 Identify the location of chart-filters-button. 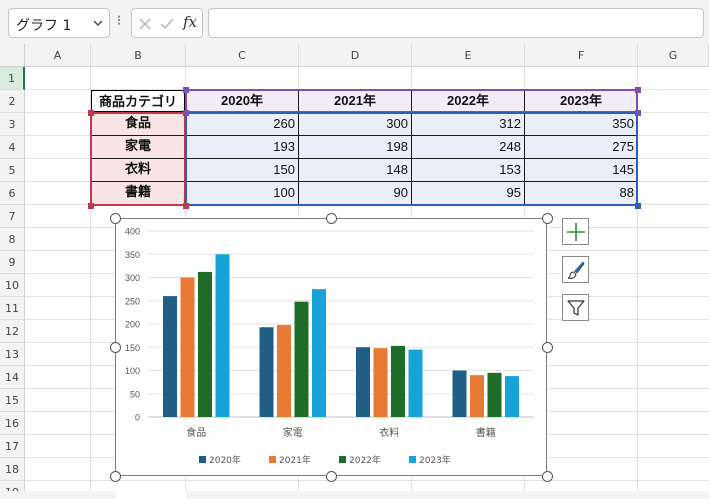
(575, 307).